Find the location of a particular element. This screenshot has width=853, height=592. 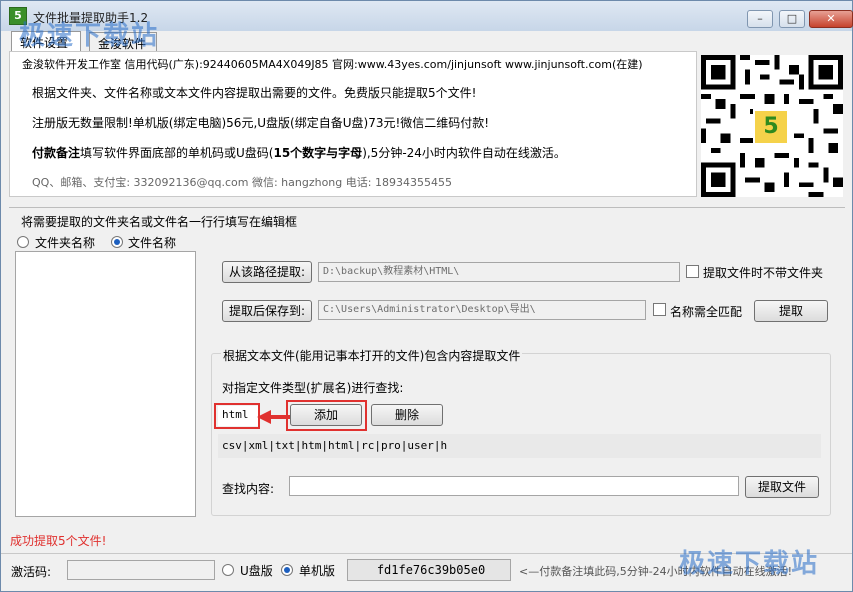

payment-note-end: ),5分钟-24小时内软件自动在线激活。 is located at coordinates (464, 153).